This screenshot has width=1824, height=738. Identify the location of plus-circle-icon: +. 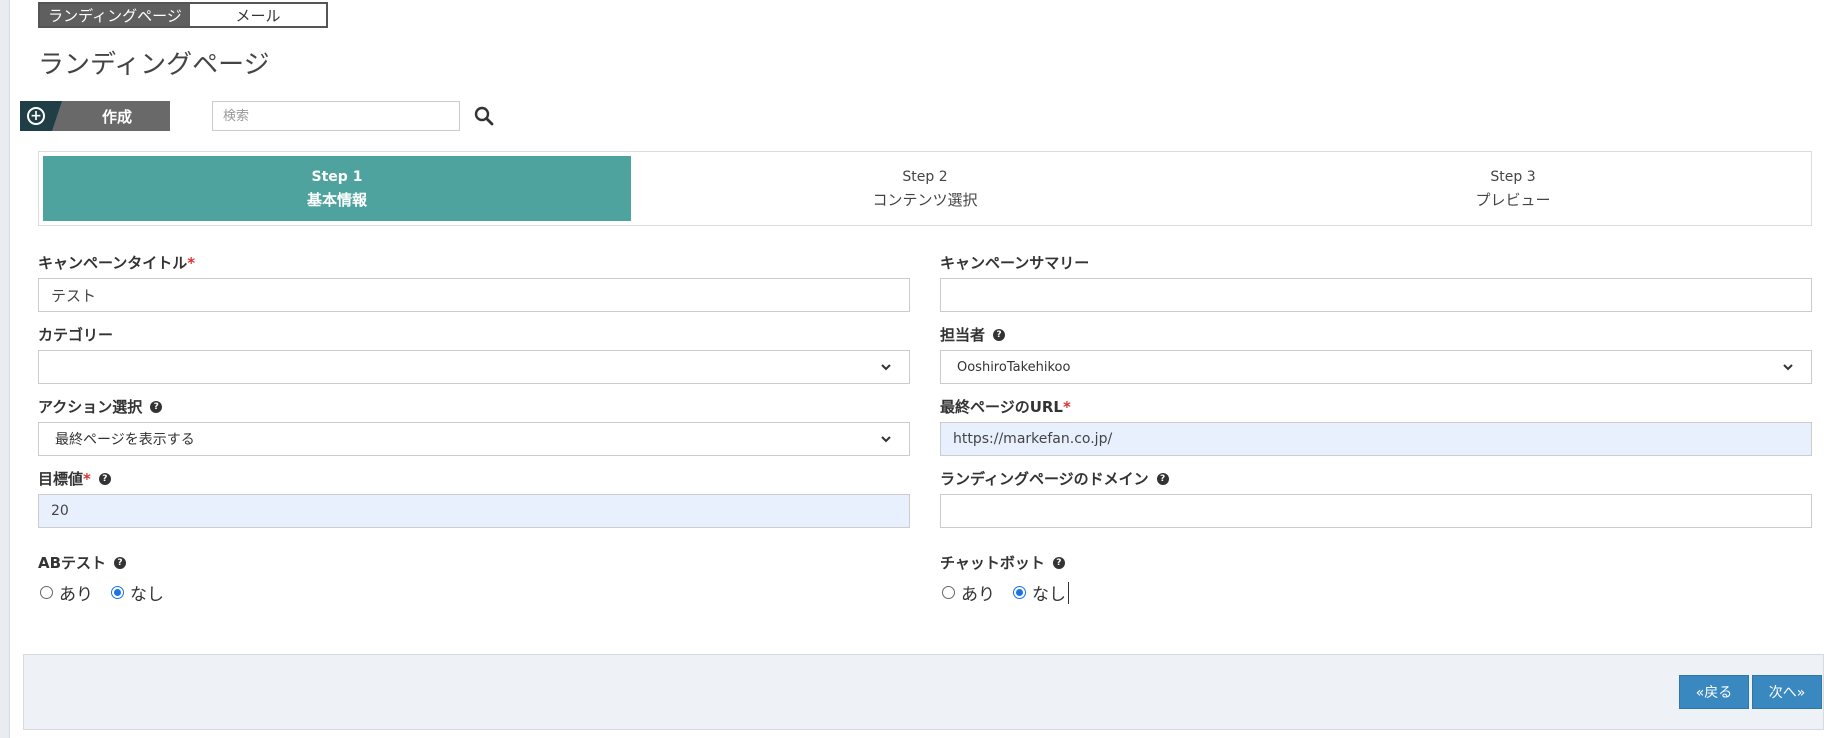
(36, 116).